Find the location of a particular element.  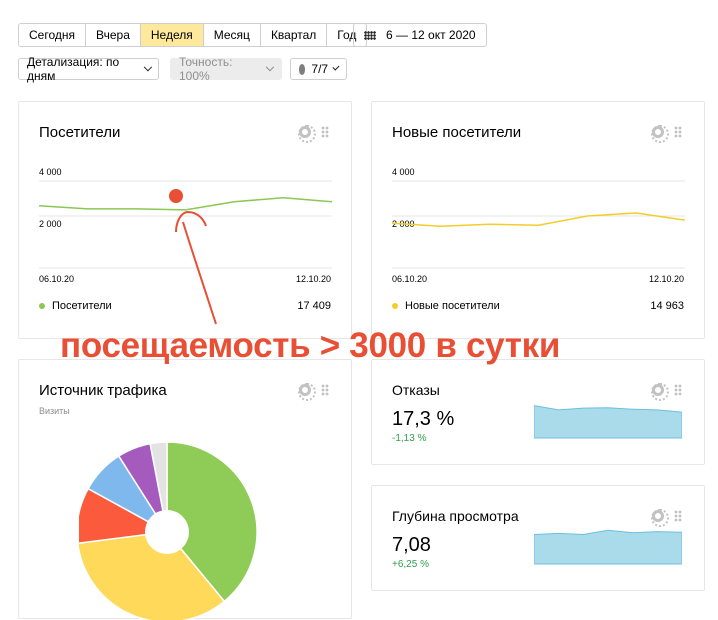

annotation-arrow is located at coordinates (199, 273).